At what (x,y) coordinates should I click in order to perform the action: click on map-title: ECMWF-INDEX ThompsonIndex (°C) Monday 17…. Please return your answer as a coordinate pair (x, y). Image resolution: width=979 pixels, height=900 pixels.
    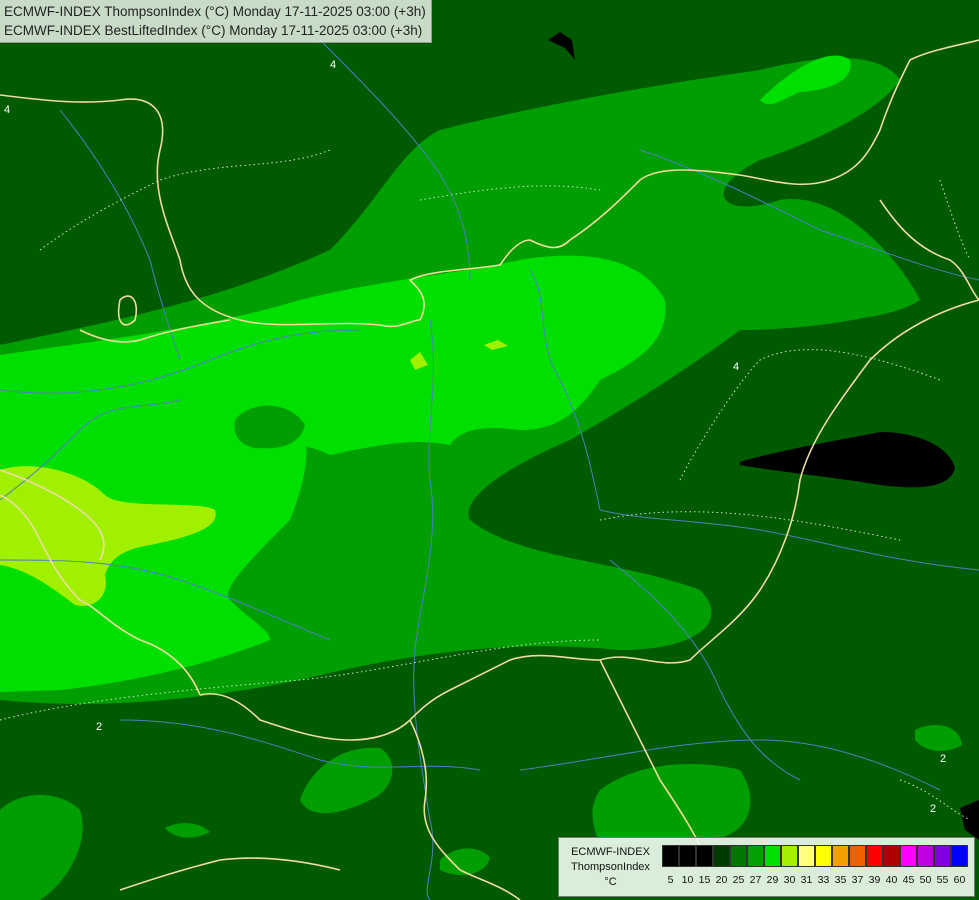
    Looking at the image, I should click on (216, 21).